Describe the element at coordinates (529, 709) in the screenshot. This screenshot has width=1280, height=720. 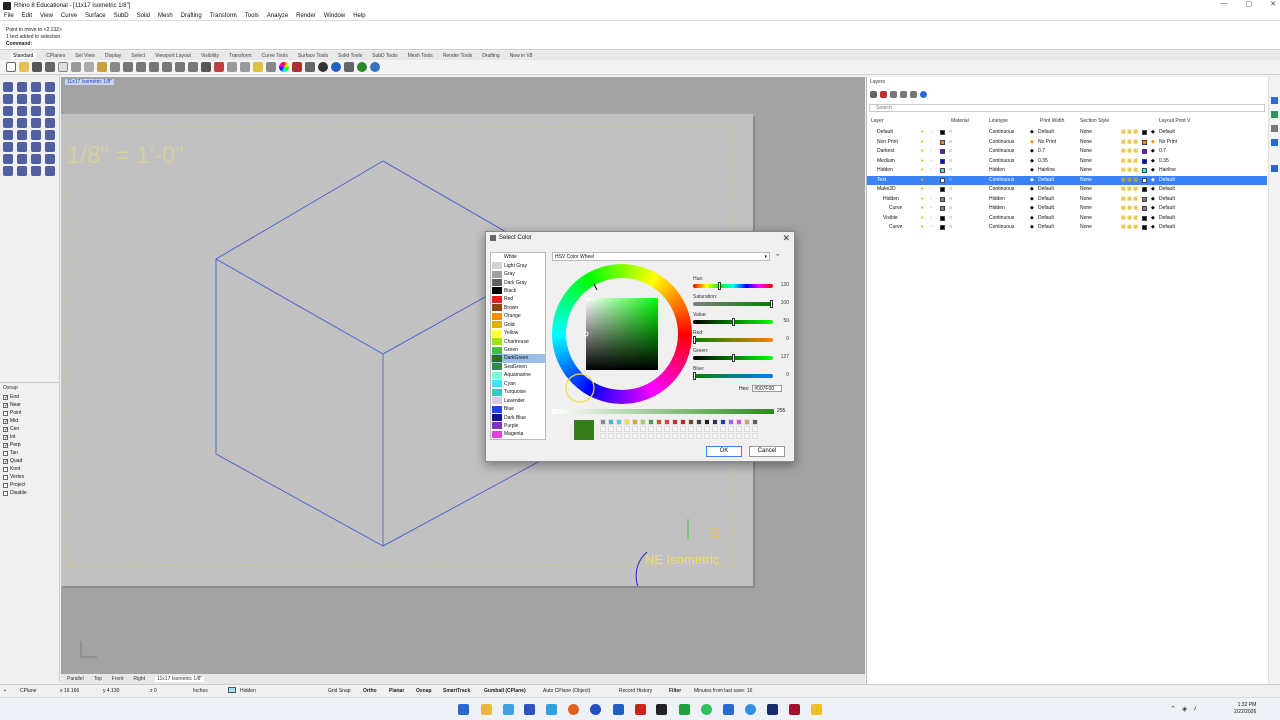
I see `mail-icon` at that location.